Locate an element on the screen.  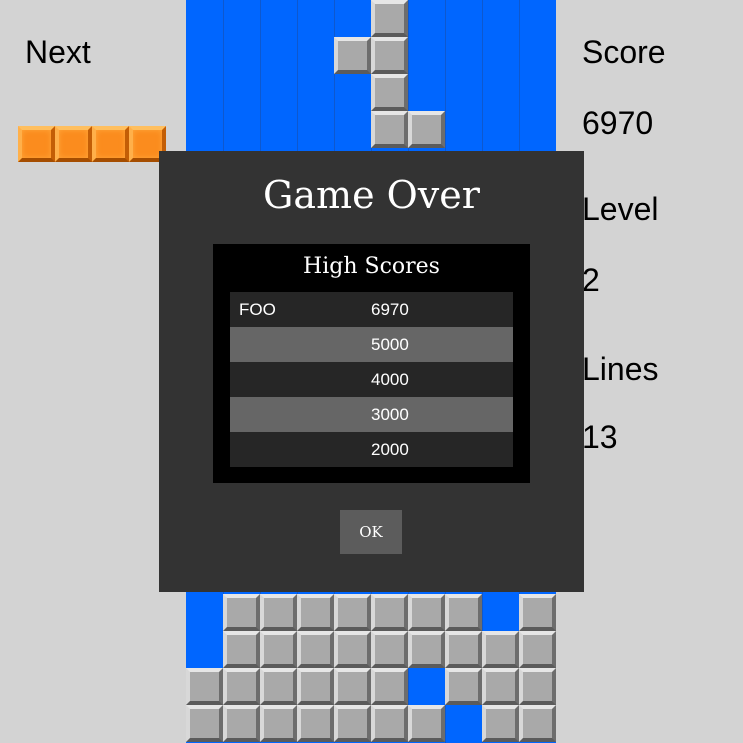
next-label: Next is located at coordinates (58, 52).